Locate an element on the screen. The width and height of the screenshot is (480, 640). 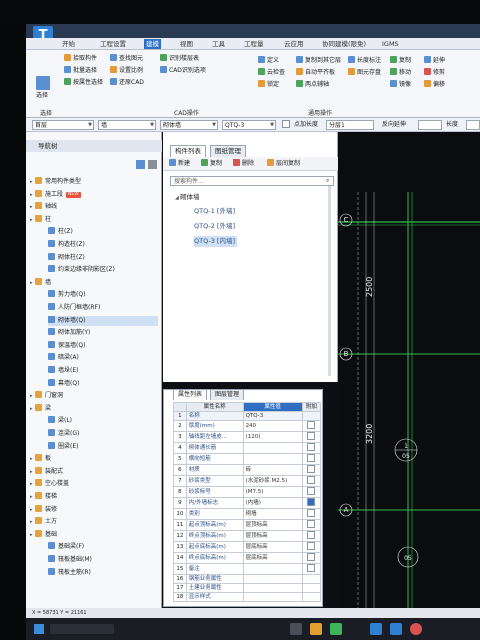
property-row: 8 砂浆标号 (M7.5) is located at coordinates (247, 492).